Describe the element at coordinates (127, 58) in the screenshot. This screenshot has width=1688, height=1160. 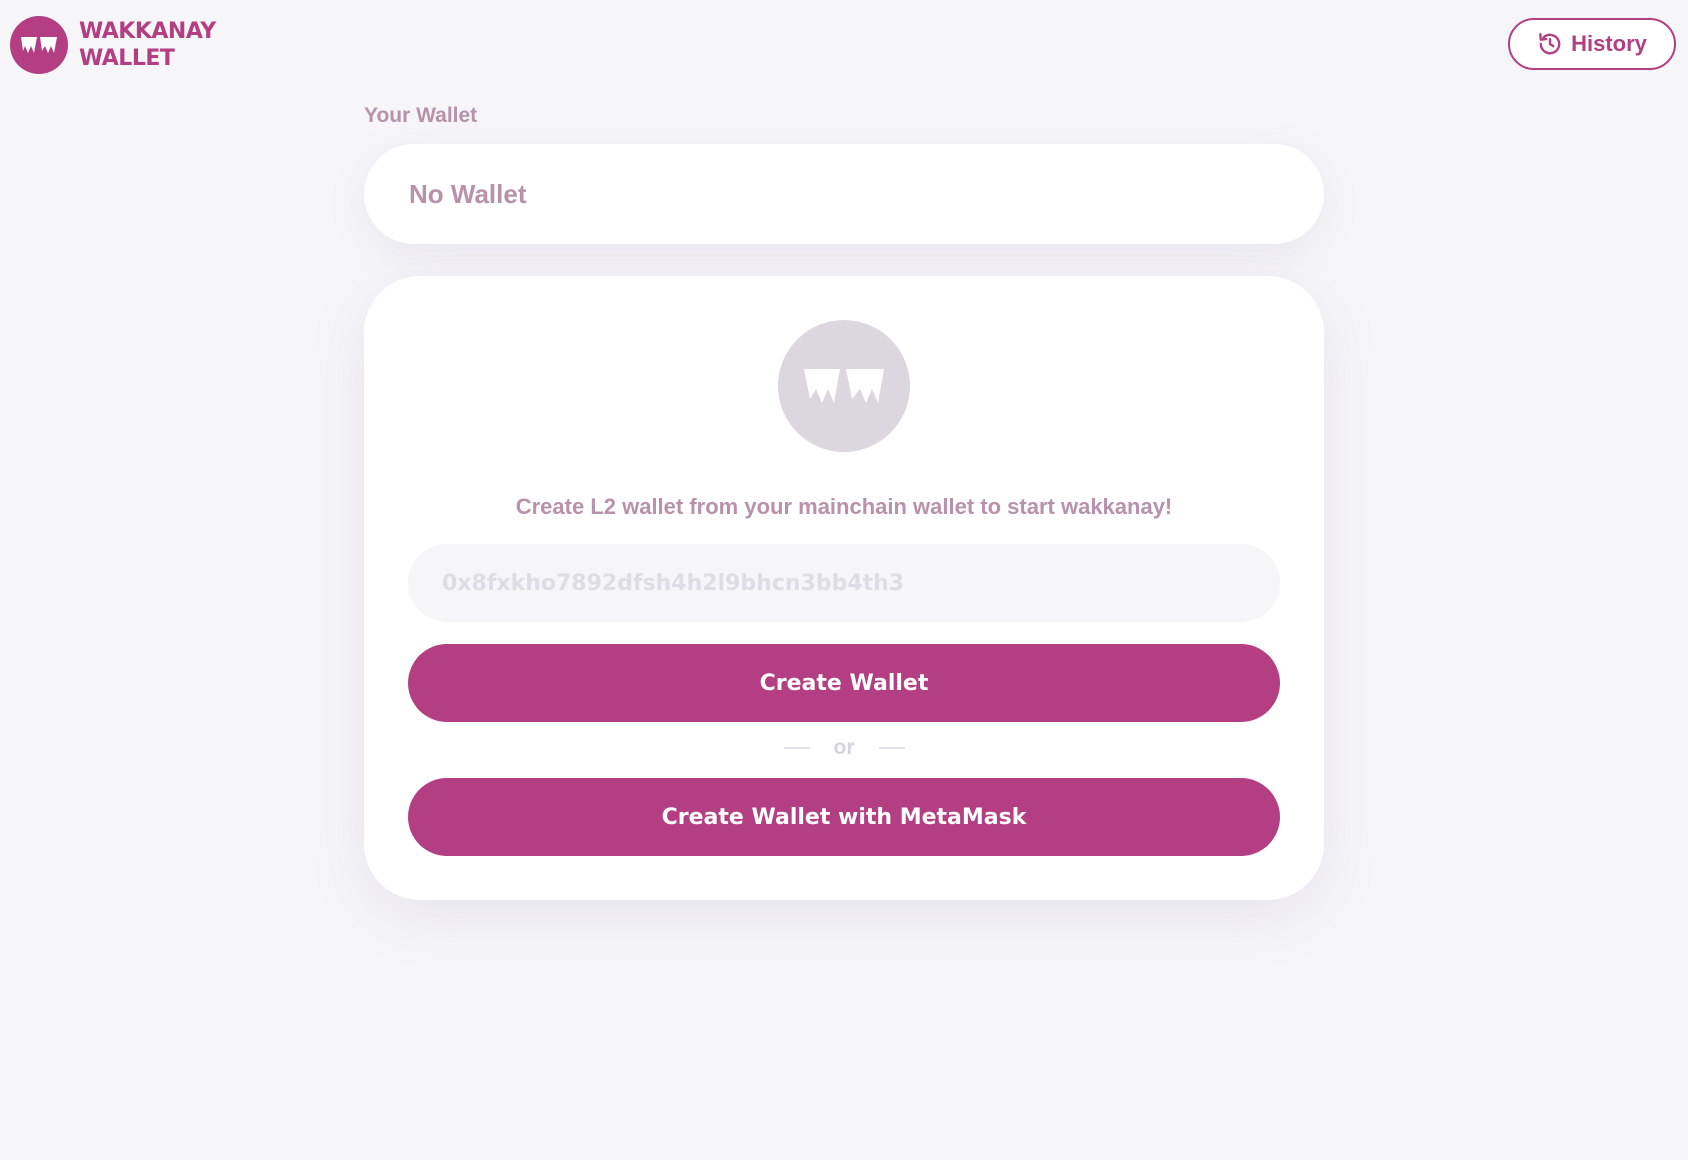
I see `logo-wordmark-line2: WALLET` at that location.